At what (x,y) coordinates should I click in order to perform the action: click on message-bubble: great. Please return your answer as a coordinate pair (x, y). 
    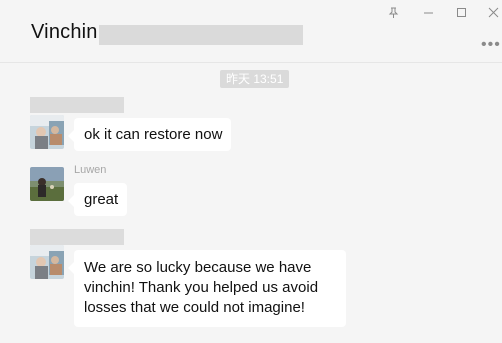
    Looking at the image, I should click on (97, 199).